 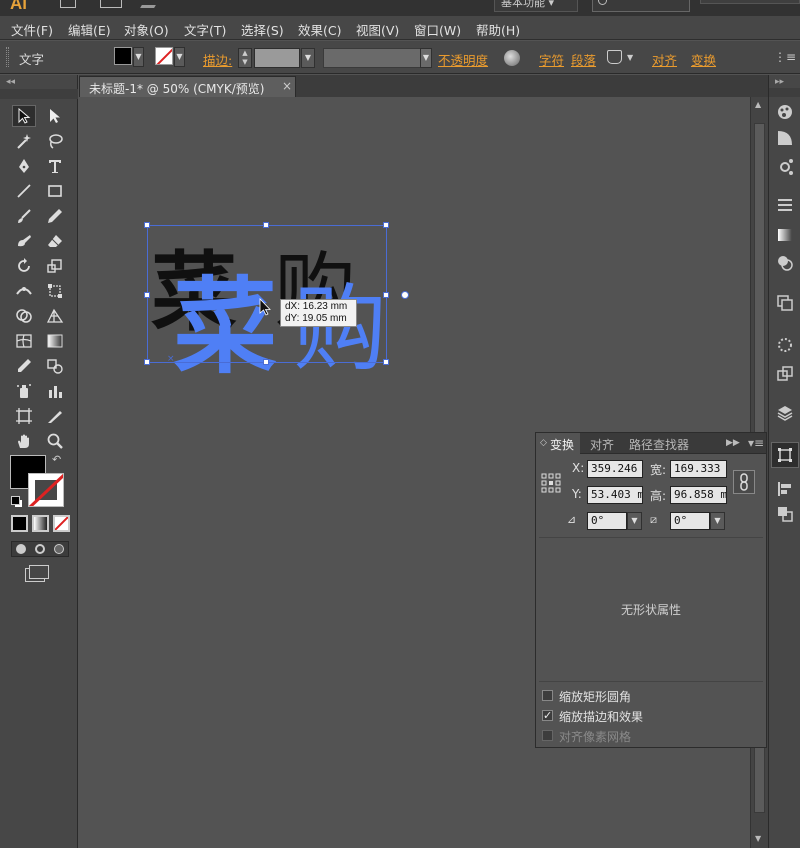 I want to click on scale-corners-checkbox, so click(x=547, y=695).